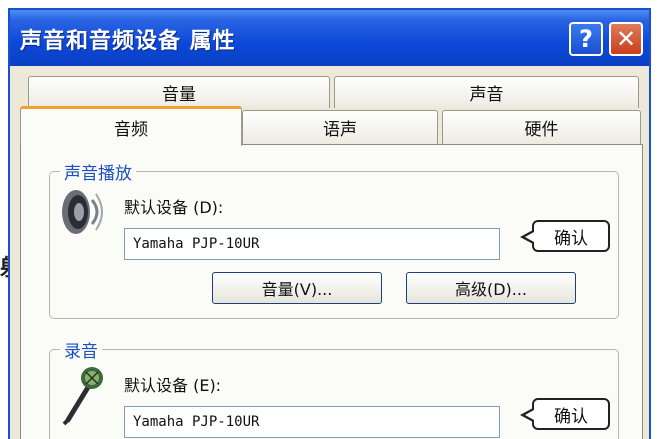 This screenshot has height=439, width=659. Describe the element at coordinates (541, 127) in the screenshot. I see `tab-hardware: 硬件` at that location.